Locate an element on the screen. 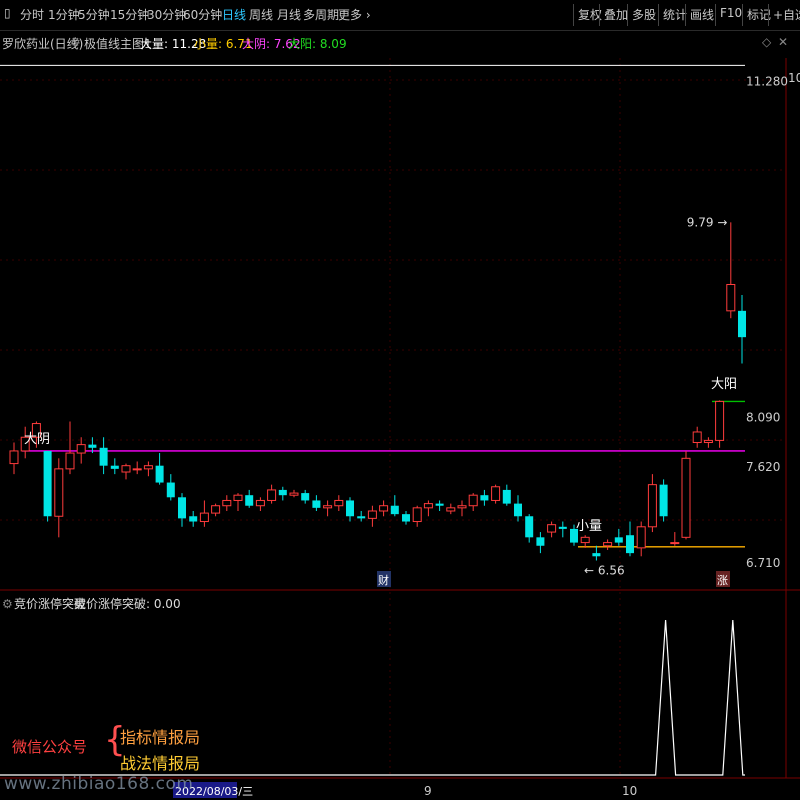  event-zhang-label: 涨 is located at coordinates (722, 580).